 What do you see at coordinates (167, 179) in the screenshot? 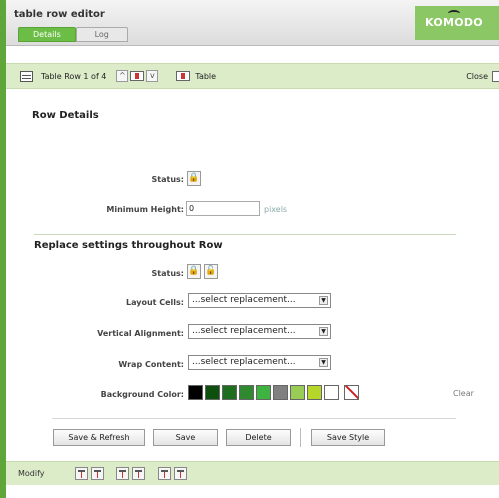
I see `status-label: Status:` at bounding box center [167, 179].